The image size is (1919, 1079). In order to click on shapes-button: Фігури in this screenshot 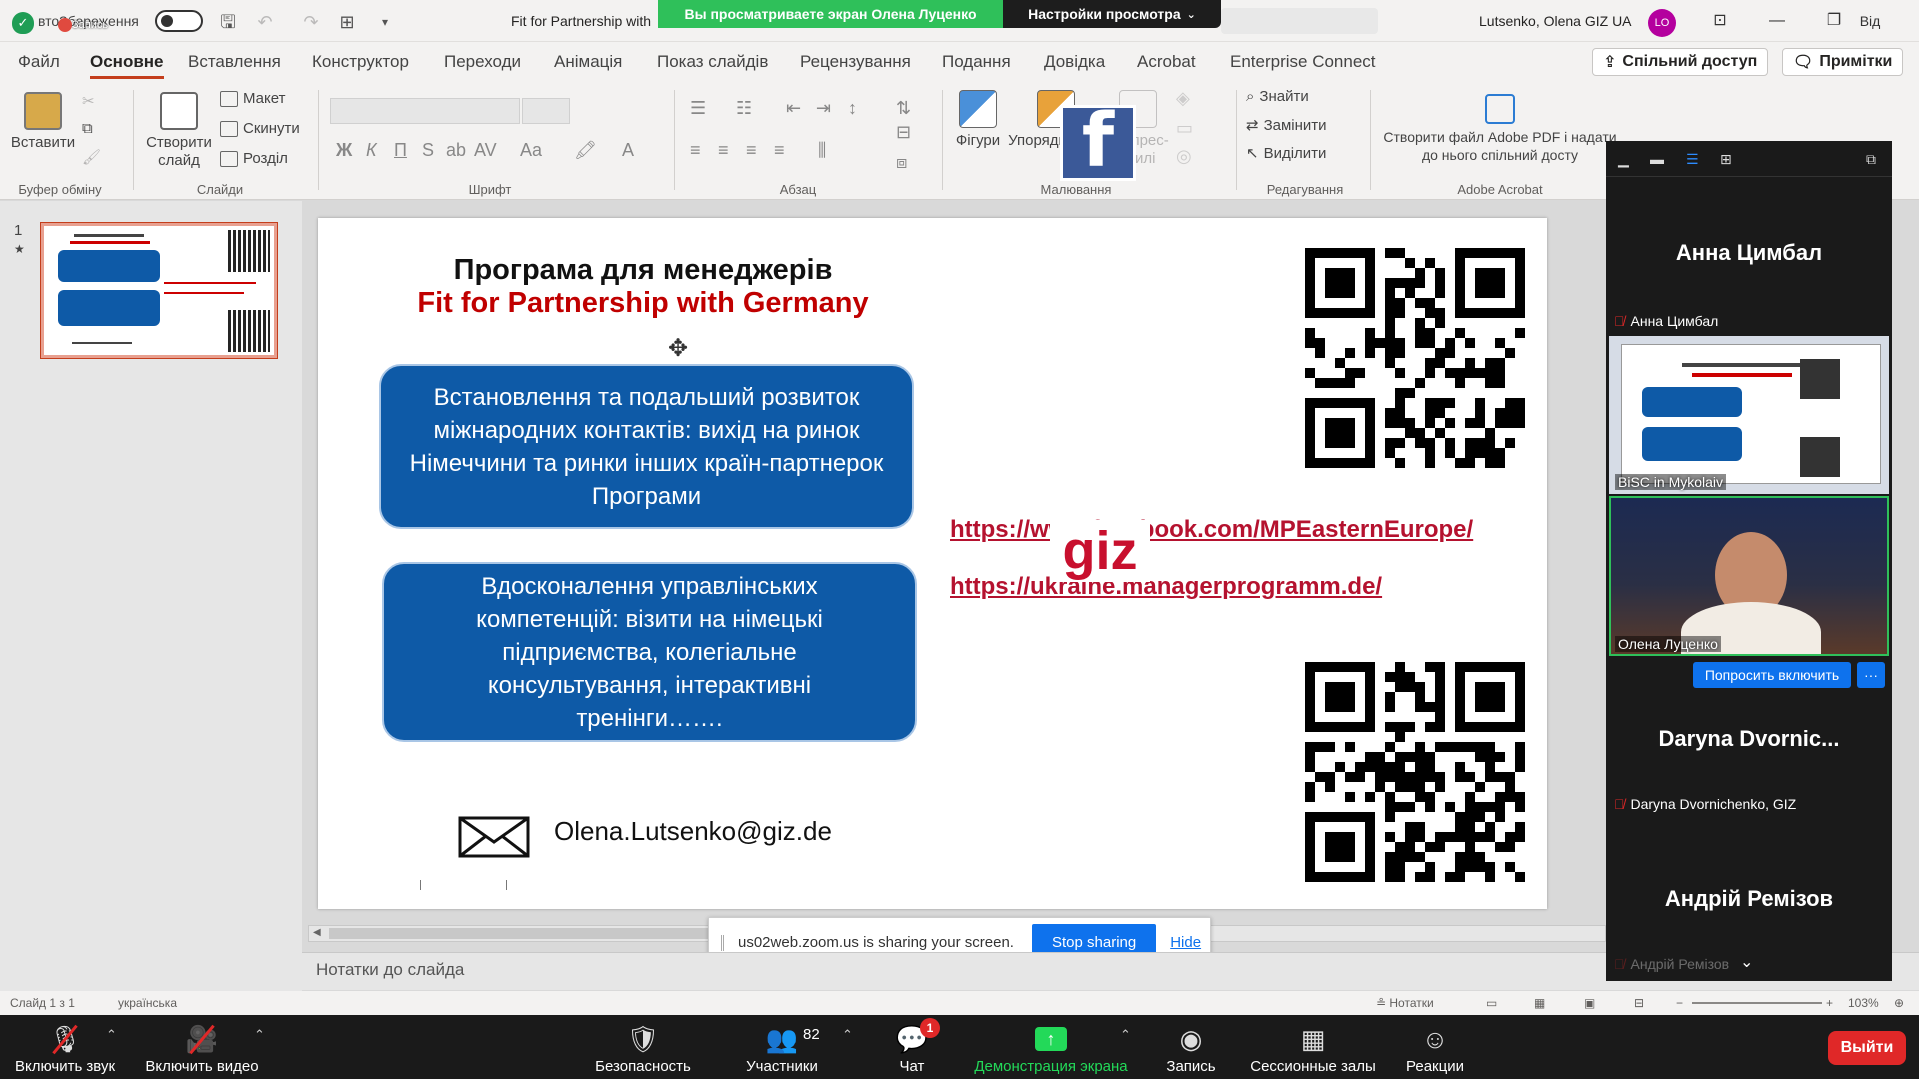, I will do `click(978, 120)`.